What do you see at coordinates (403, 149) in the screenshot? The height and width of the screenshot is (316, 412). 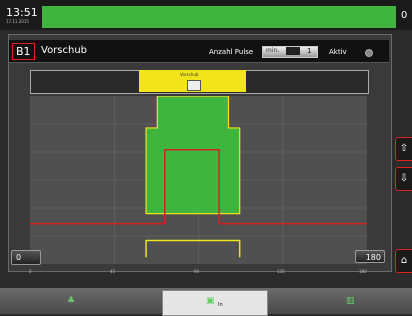 I see `arrow-up-icon: ⇧` at bounding box center [403, 149].